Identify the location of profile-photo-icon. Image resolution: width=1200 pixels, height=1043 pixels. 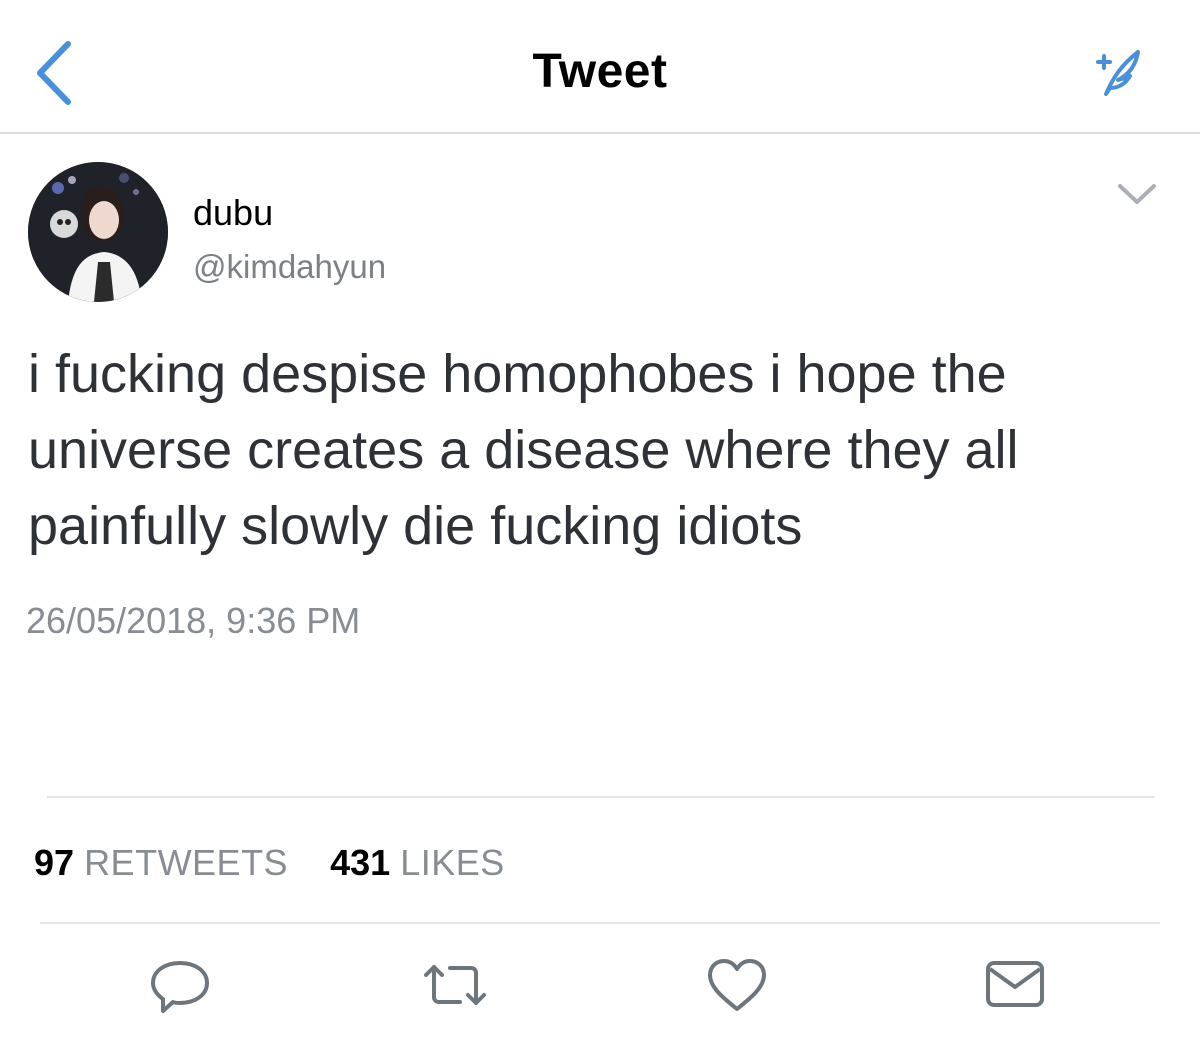
(98, 232).